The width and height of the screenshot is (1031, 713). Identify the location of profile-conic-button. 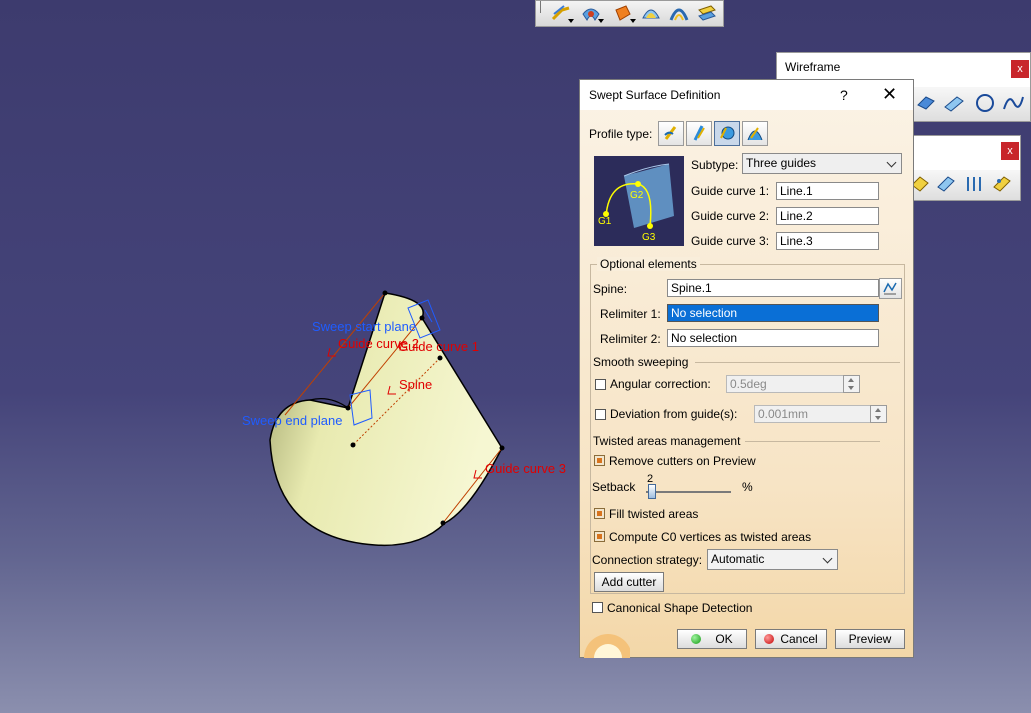
(755, 133).